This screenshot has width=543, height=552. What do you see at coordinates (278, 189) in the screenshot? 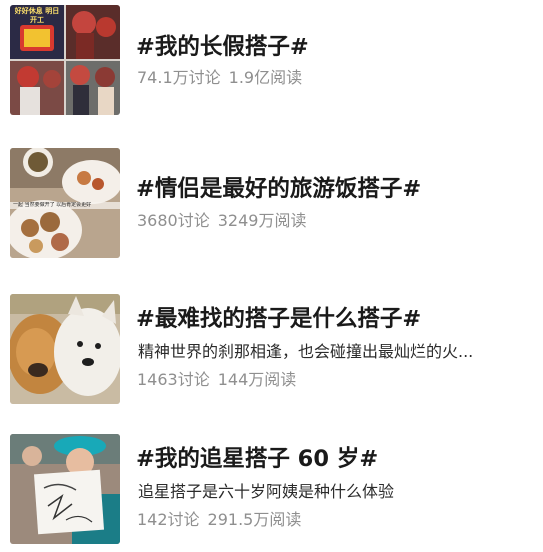
I see `topic-title: #情侣是最好的旅游饭搭子#` at bounding box center [278, 189].